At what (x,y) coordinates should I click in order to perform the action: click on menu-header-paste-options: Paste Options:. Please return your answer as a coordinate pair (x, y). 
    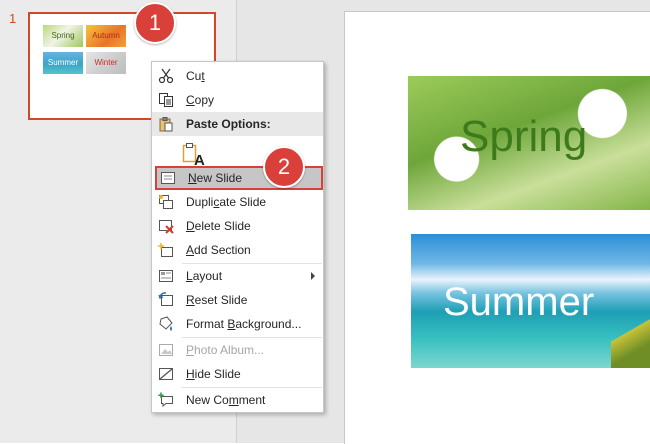
    Looking at the image, I should click on (237, 124).